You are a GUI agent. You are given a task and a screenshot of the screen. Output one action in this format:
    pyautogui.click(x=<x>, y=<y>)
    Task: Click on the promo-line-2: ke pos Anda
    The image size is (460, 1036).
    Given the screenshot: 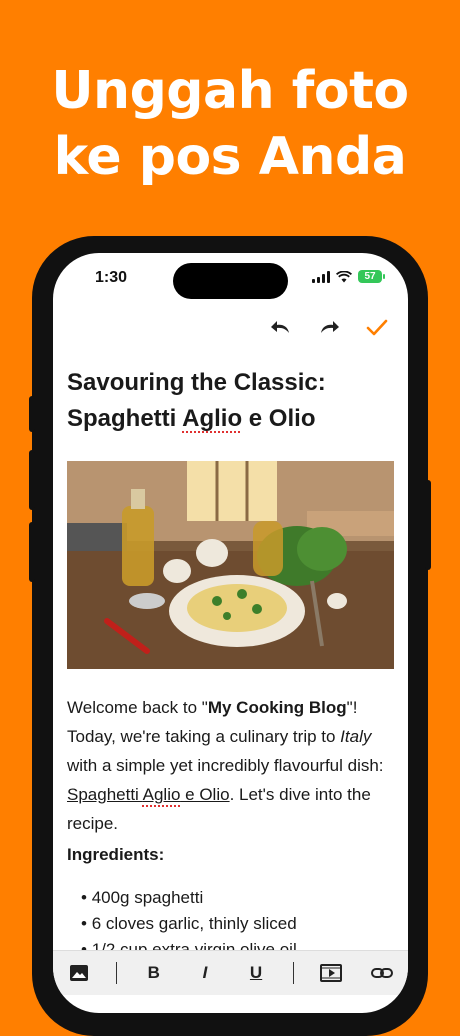 What is the action you would take?
    pyautogui.click(x=230, y=157)
    